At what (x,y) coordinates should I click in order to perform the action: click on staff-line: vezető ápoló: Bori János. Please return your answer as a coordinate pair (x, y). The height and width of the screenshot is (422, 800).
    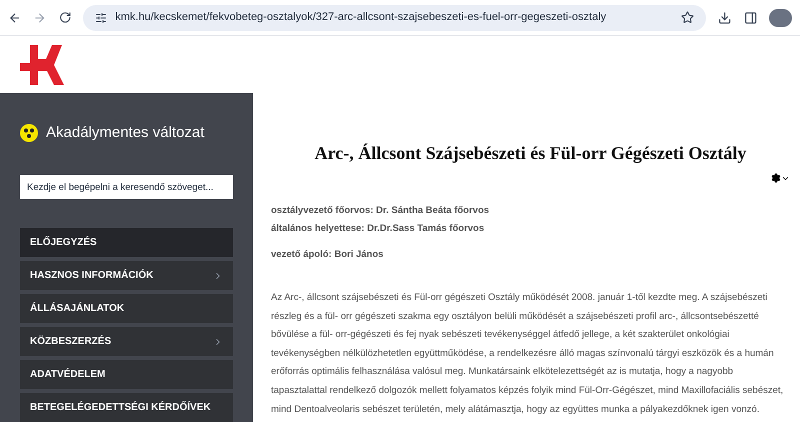
    Looking at the image, I should click on (327, 255).